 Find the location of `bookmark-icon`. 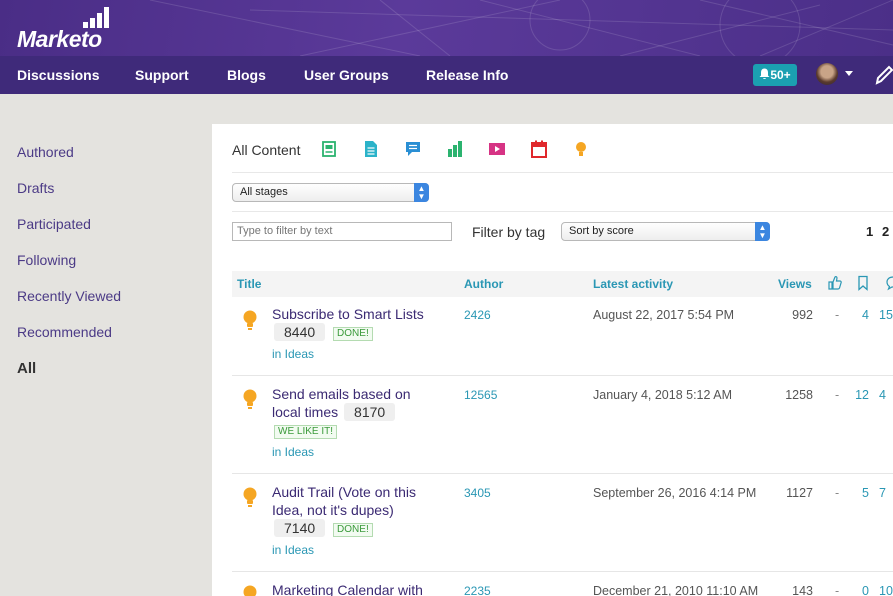

bookmark-icon is located at coordinates (863, 283).